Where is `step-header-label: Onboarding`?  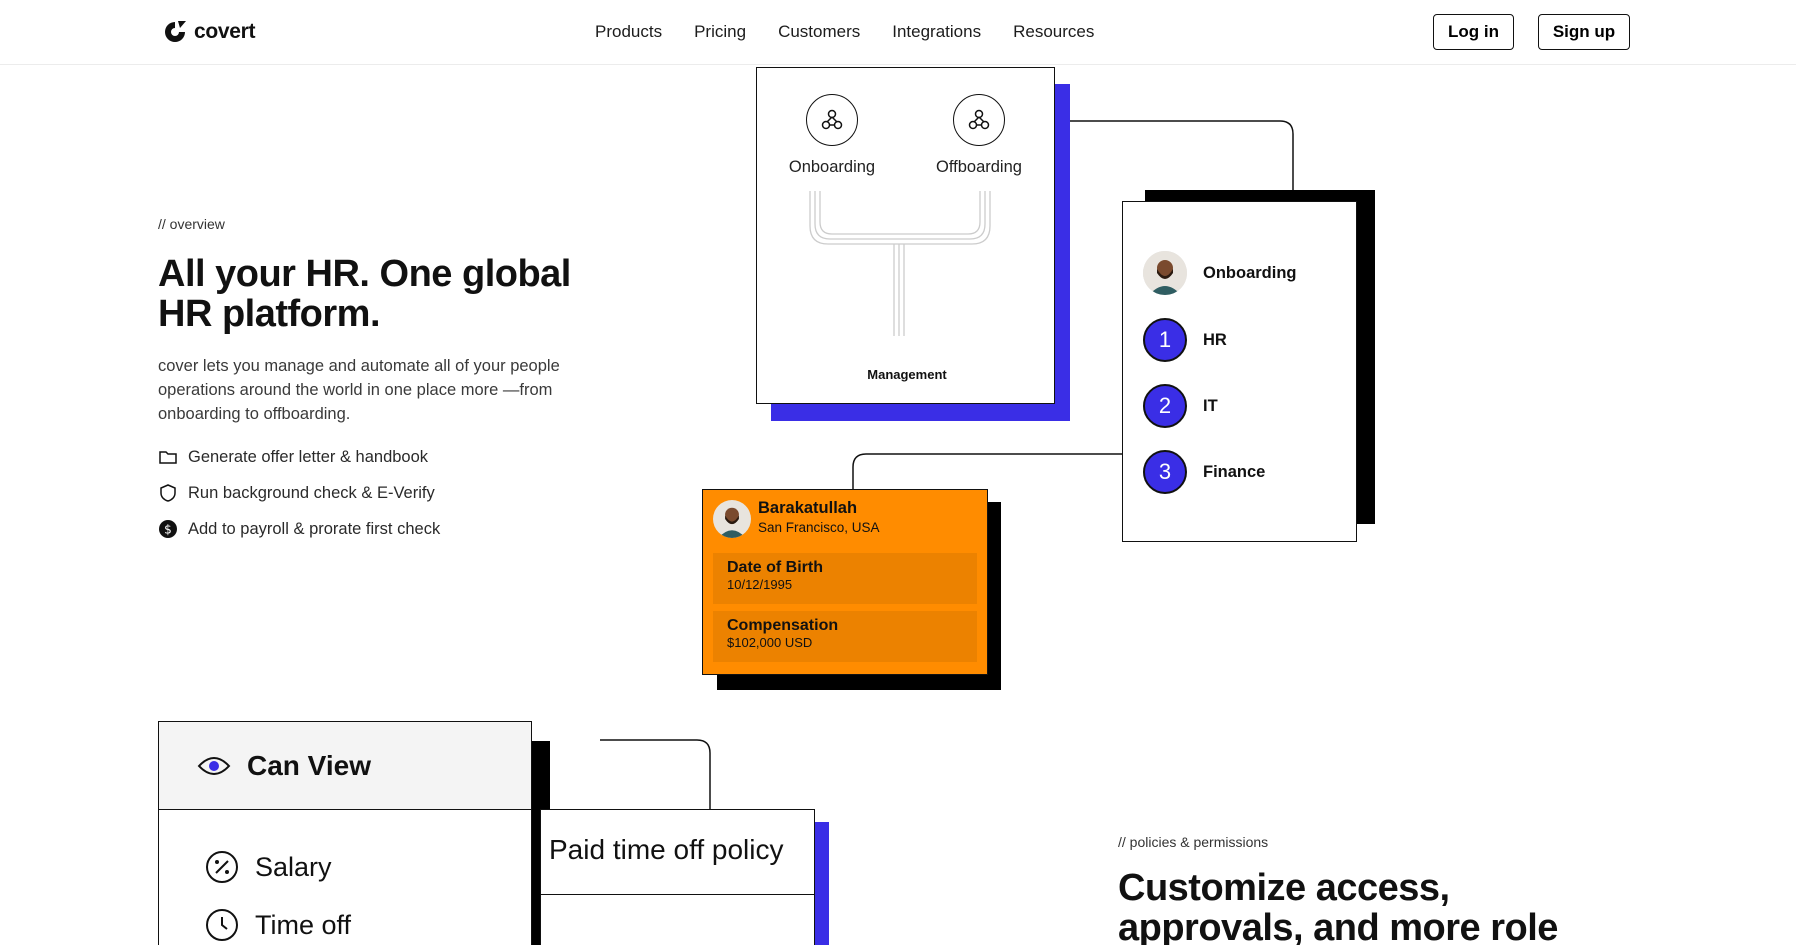 step-header-label: Onboarding is located at coordinates (1250, 272).